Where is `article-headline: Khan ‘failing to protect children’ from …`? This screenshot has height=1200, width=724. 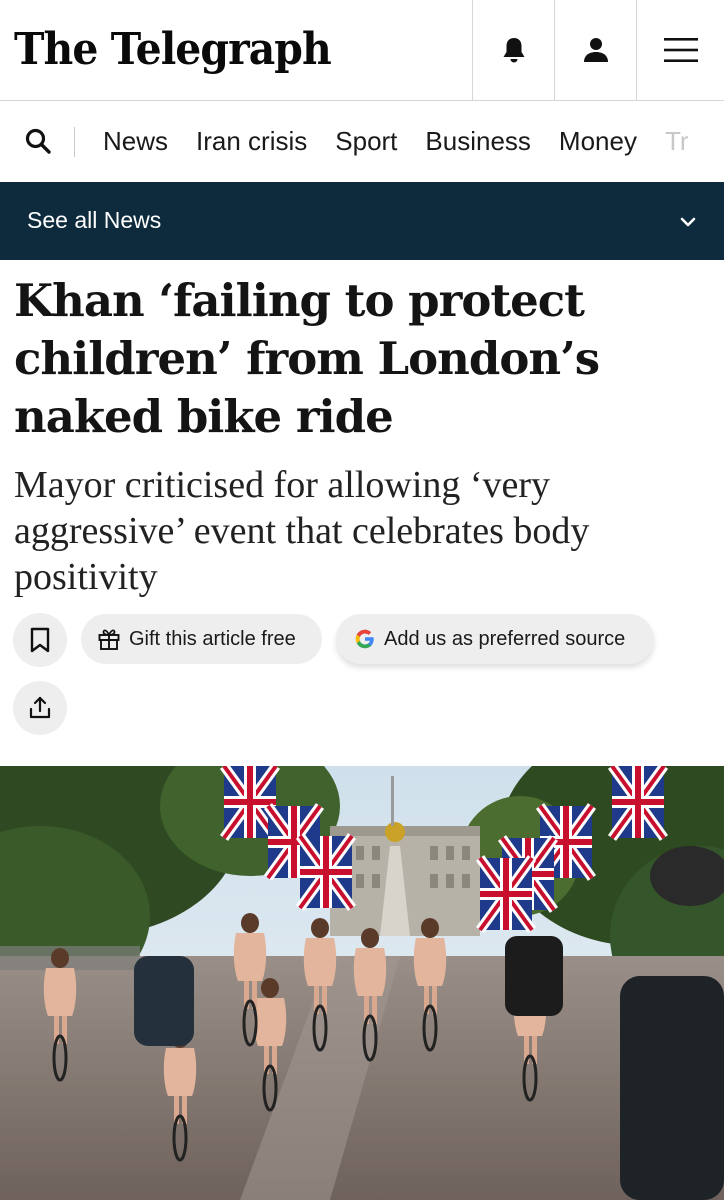
article-headline: Khan ‘failing to protect children’ from … is located at coordinates (307, 358).